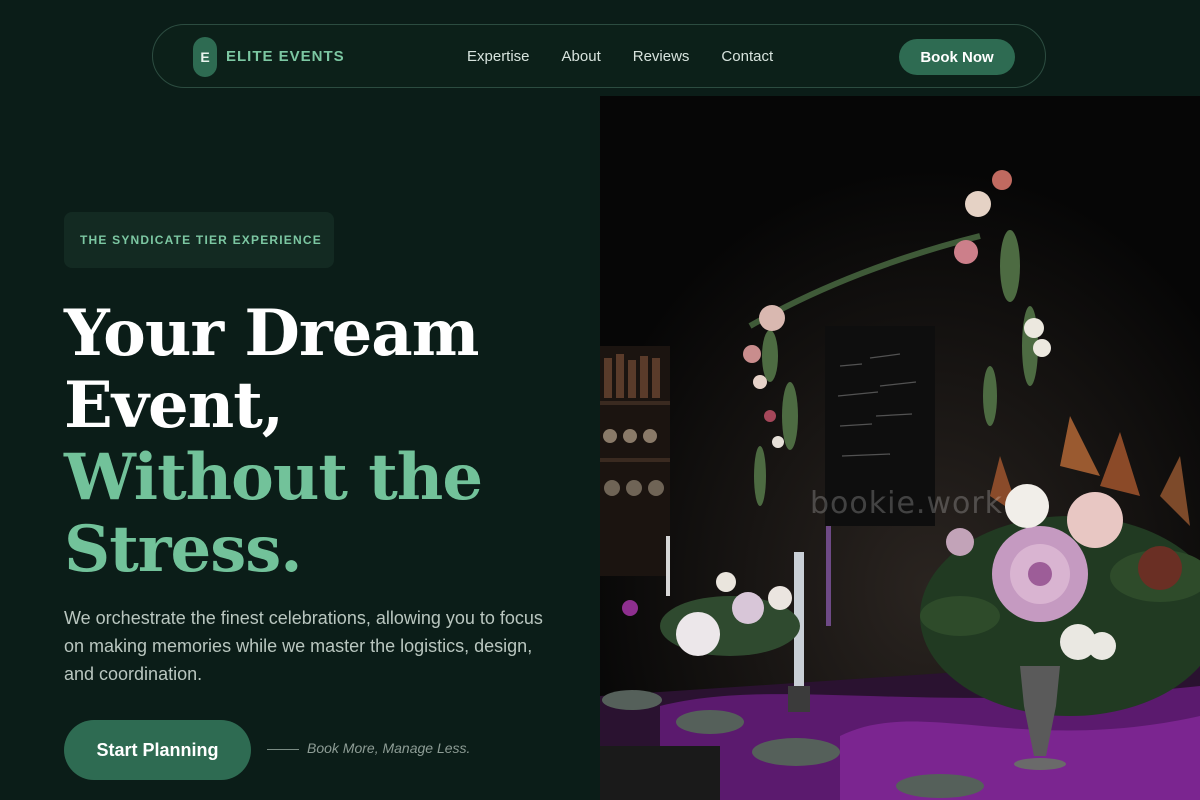 The height and width of the screenshot is (800, 1200). What do you see at coordinates (283, 749) in the screenshot?
I see `tagline-divider` at bounding box center [283, 749].